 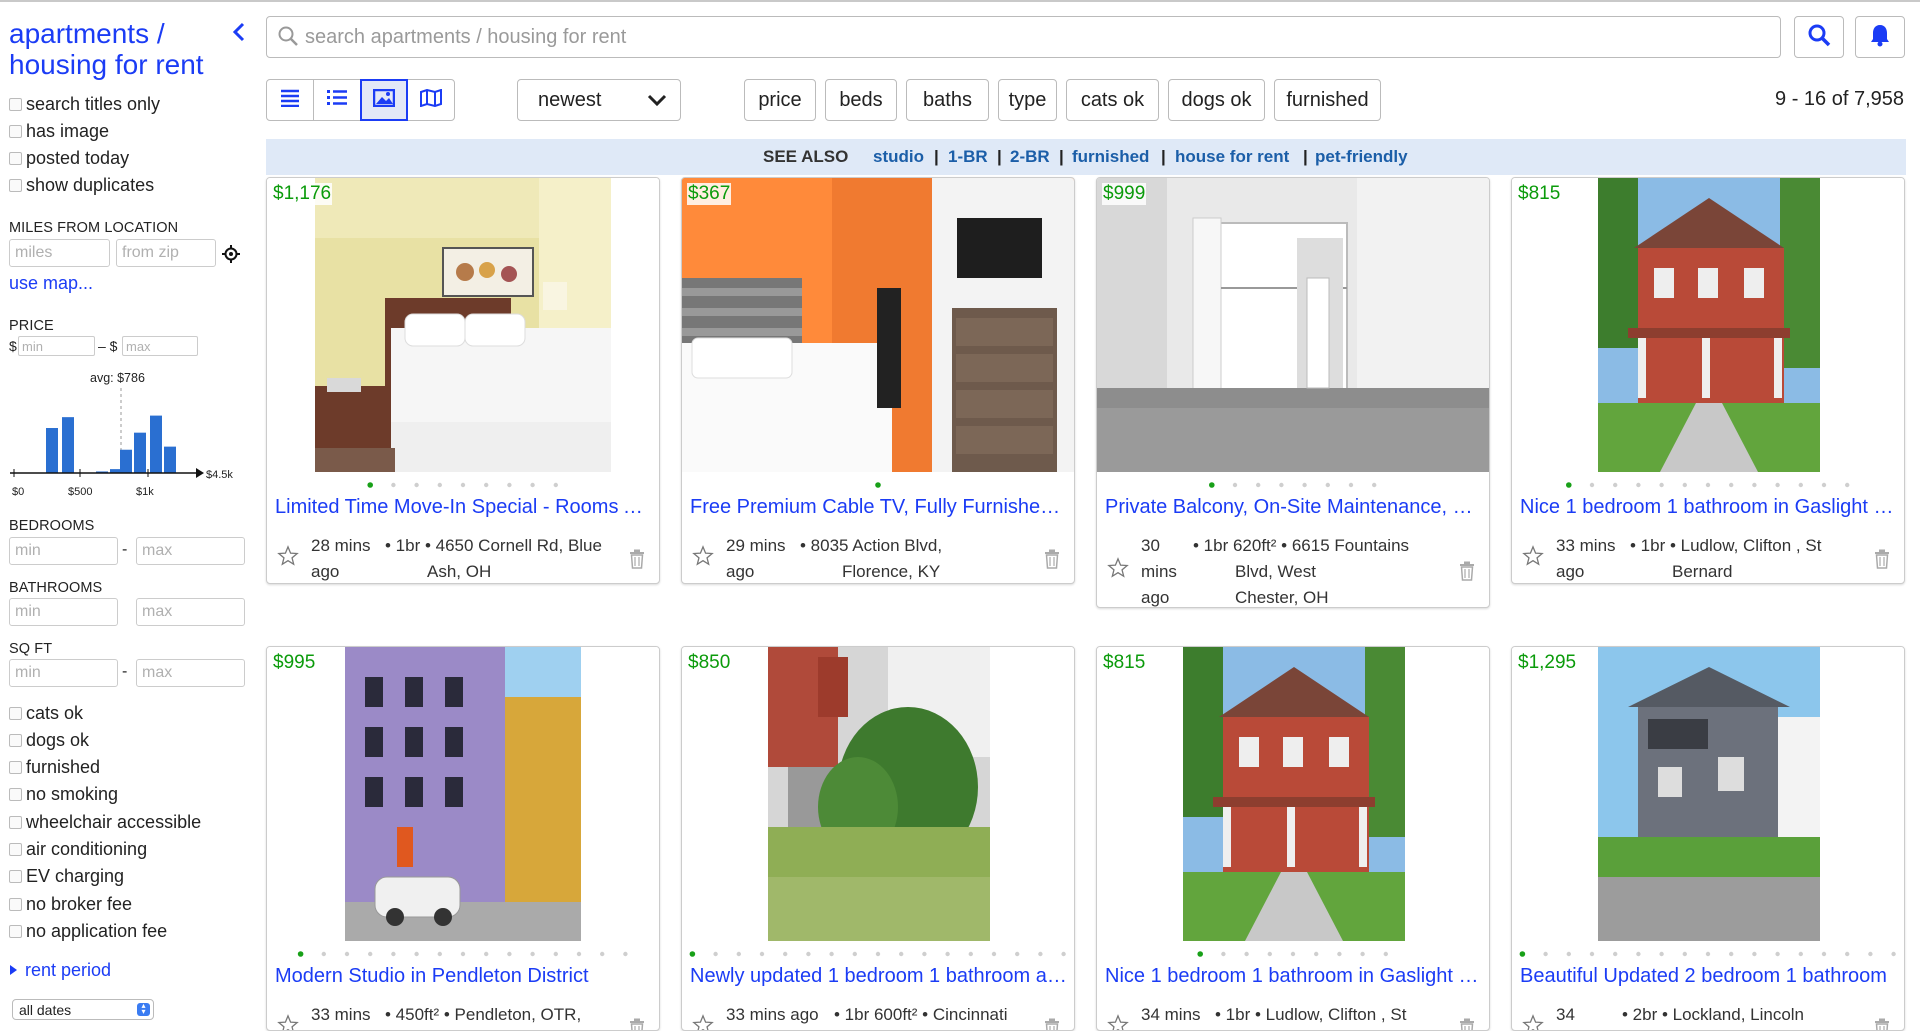 I want to click on filter-furnished-button: furnished, so click(x=1327, y=100).